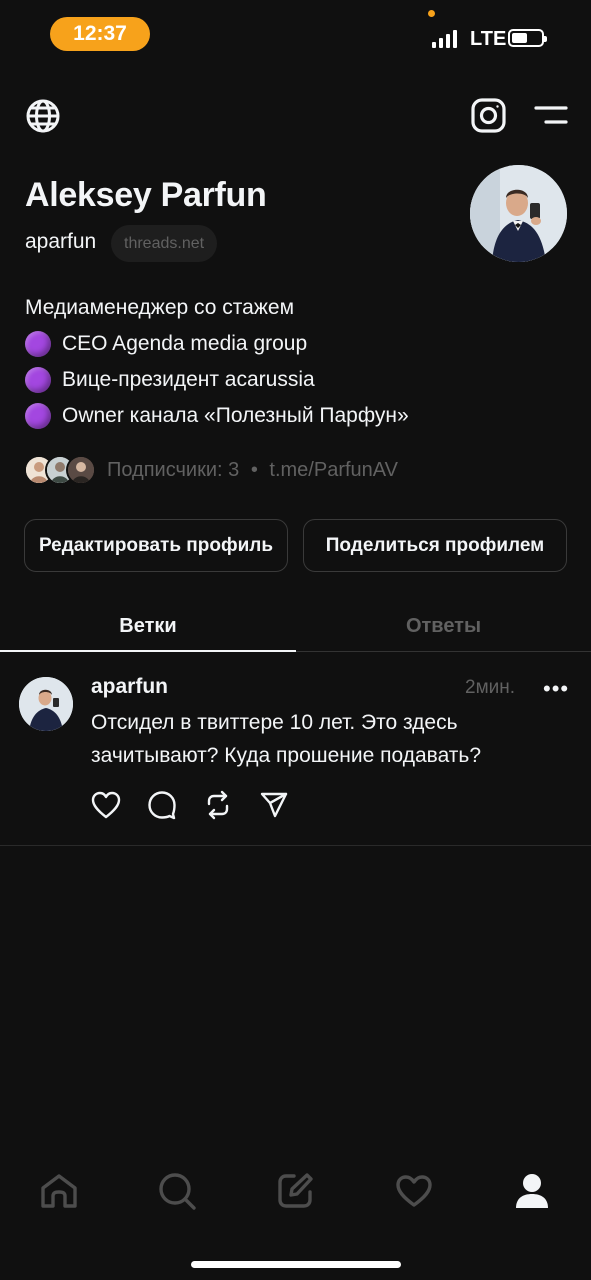 The width and height of the screenshot is (591, 1280). Describe the element at coordinates (556, 689) in the screenshot. I see `more-options-icon: •••` at that location.